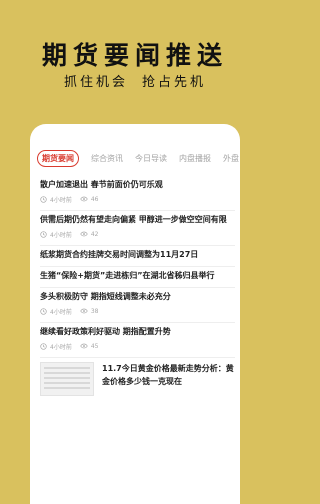  I want to click on item-title: 供需后期仍然有望走向偏紧 甲醇进一步做空空间有限, so click(133, 219).